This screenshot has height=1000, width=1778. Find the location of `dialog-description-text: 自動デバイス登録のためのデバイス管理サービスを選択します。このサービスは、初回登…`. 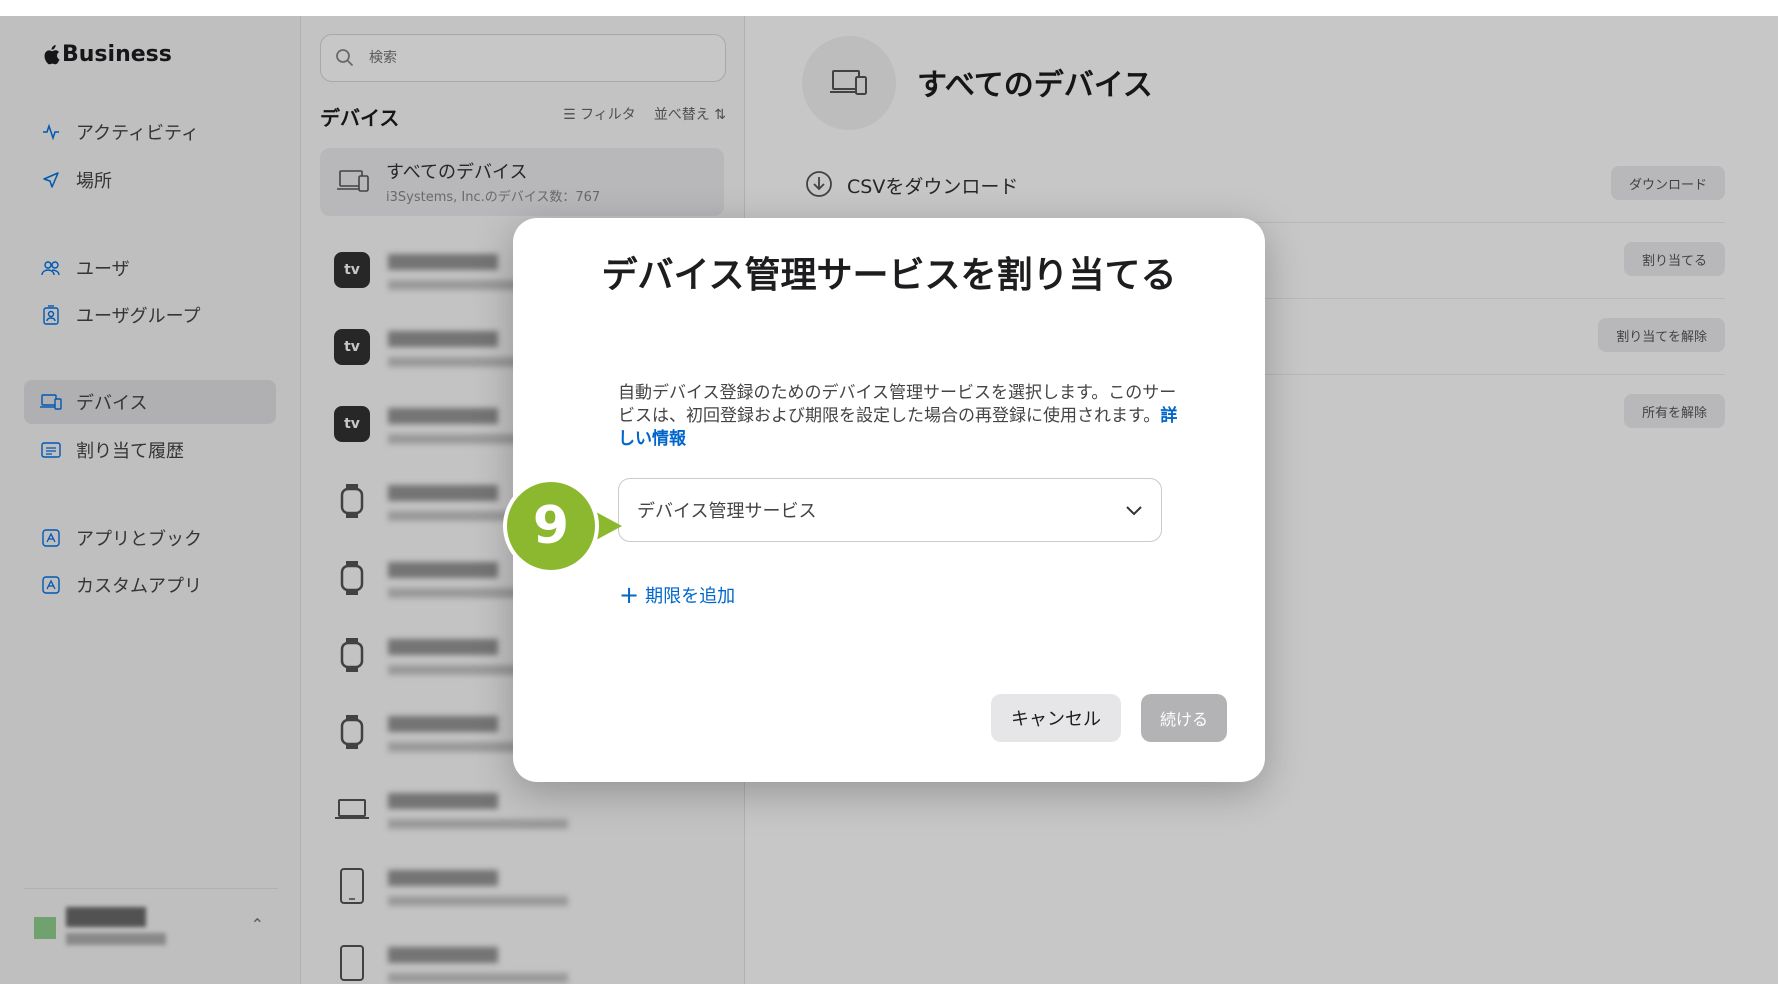

dialog-description-text: 自動デバイス登録のためのデバイス管理サービスを選択します。このサービスは、初回登… is located at coordinates (897, 404).